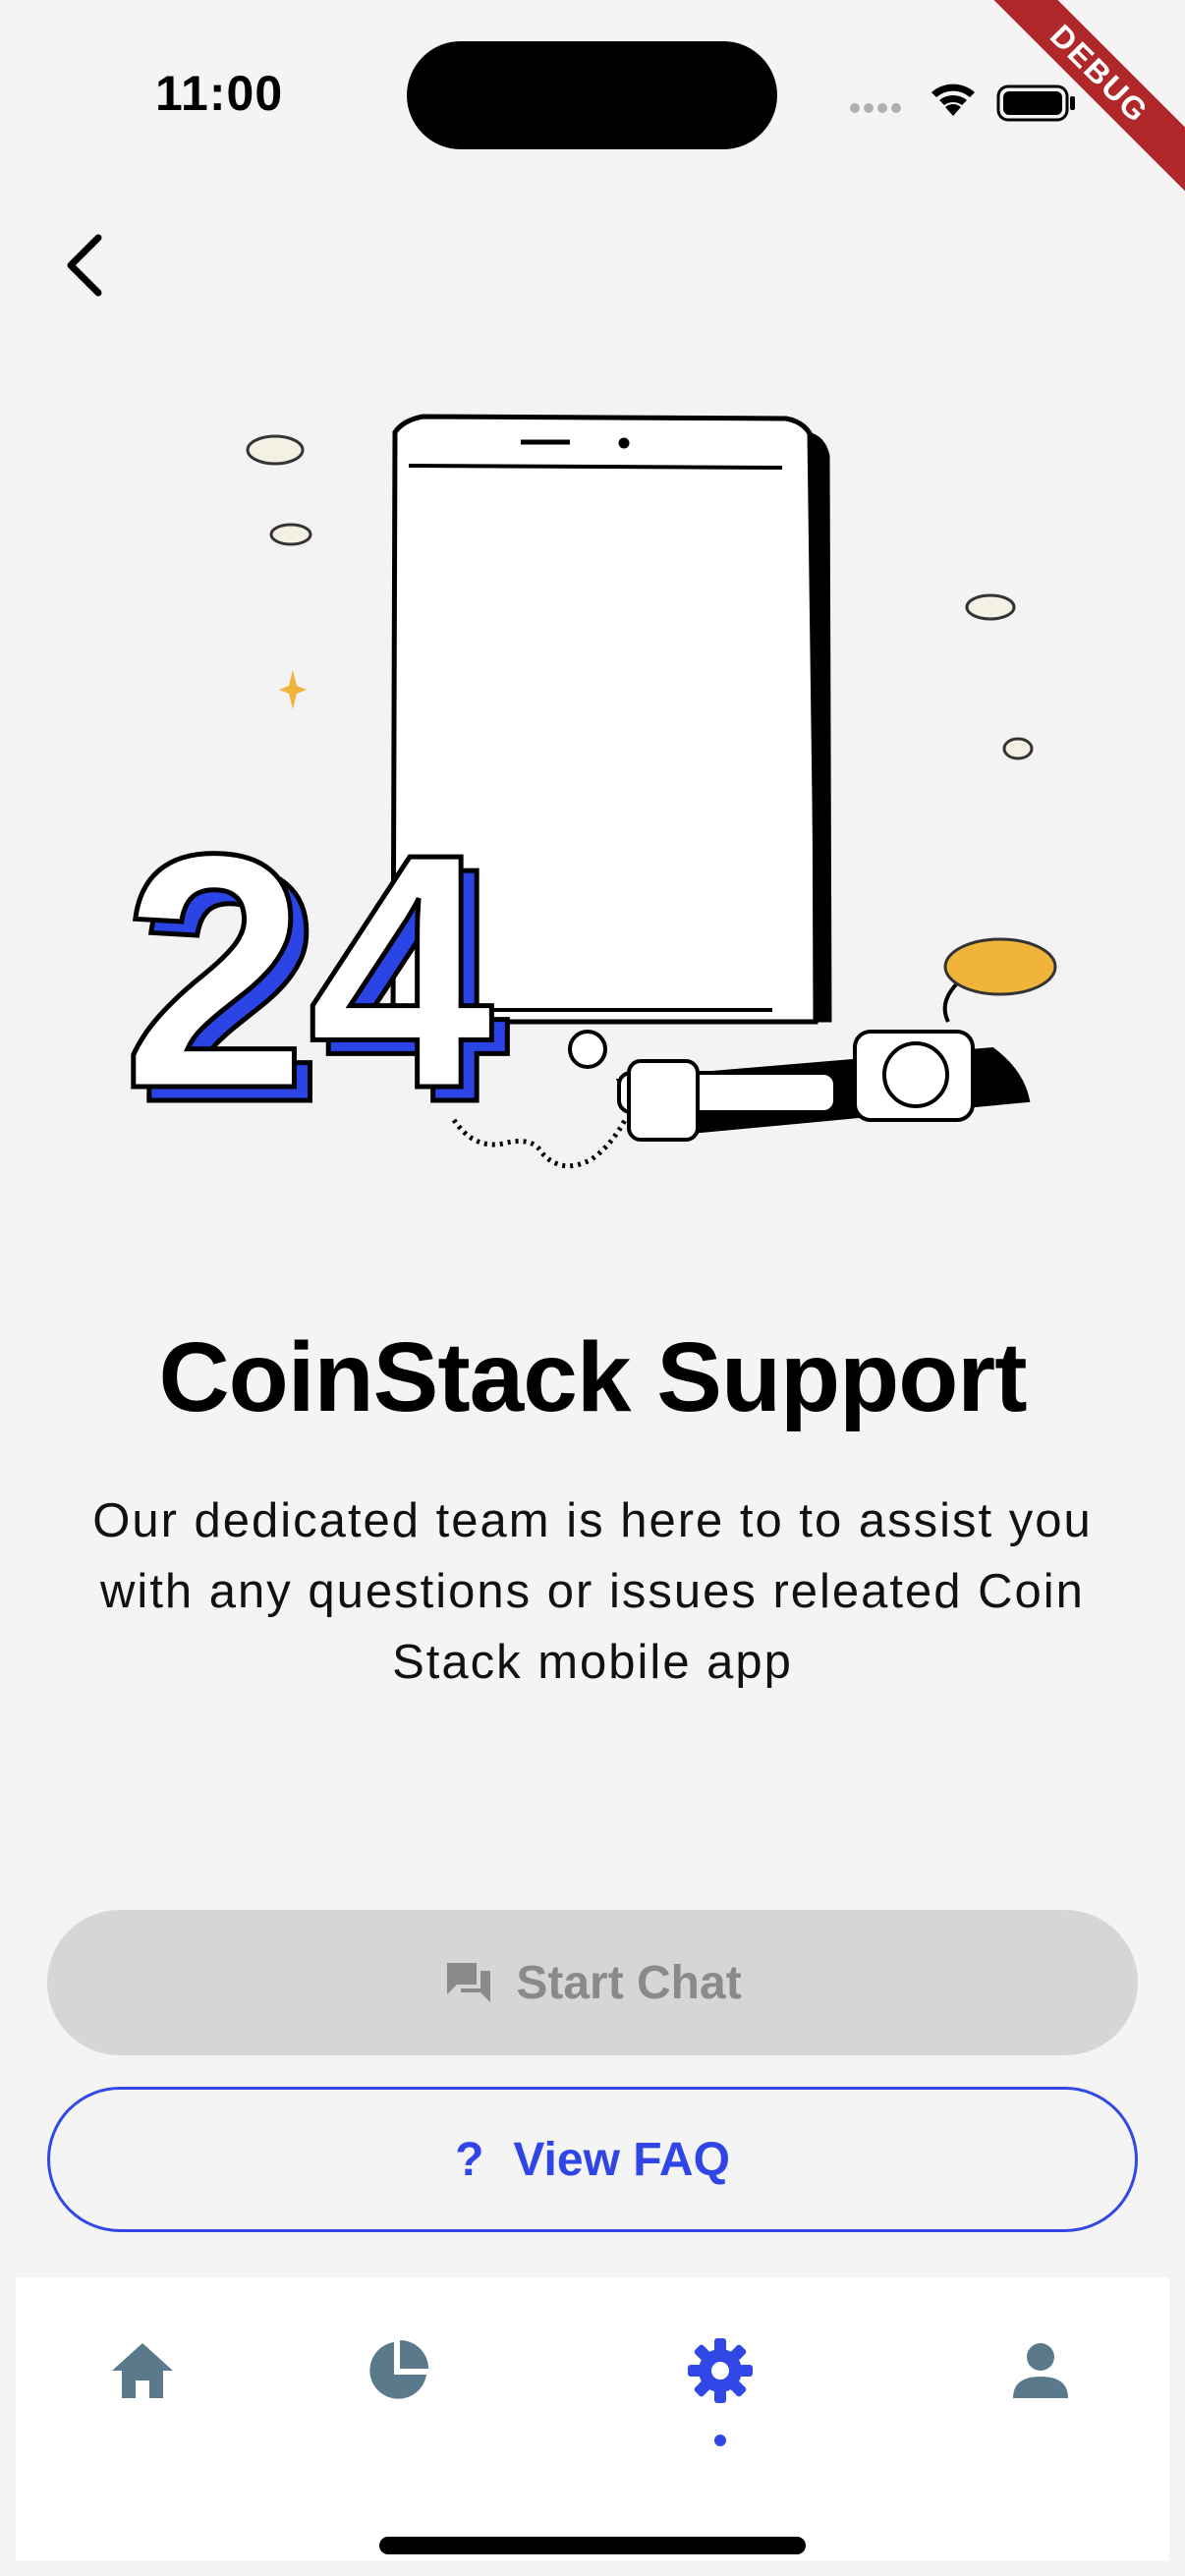  I want to click on view-faq-button: ? View FAQ, so click(592, 2159).